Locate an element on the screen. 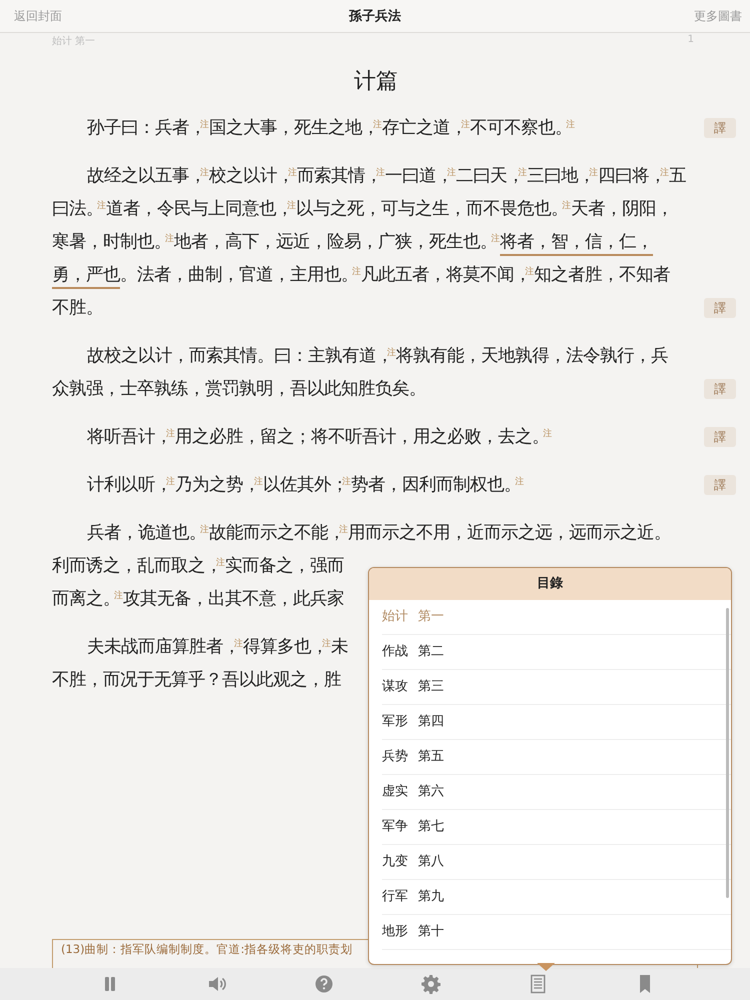  text-line: 寒暑，时制也。$^{注}$地者，高下，远近，险易，广狭，死生也。$^{注}$将者，智，信，仁， is located at coordinates (352, 242).